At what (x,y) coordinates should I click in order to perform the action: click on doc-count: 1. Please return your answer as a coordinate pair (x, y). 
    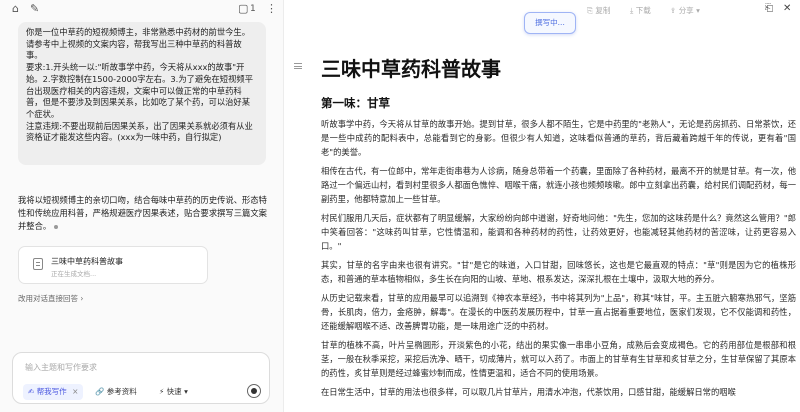
    Looking at the image, I should click on (253, 9).